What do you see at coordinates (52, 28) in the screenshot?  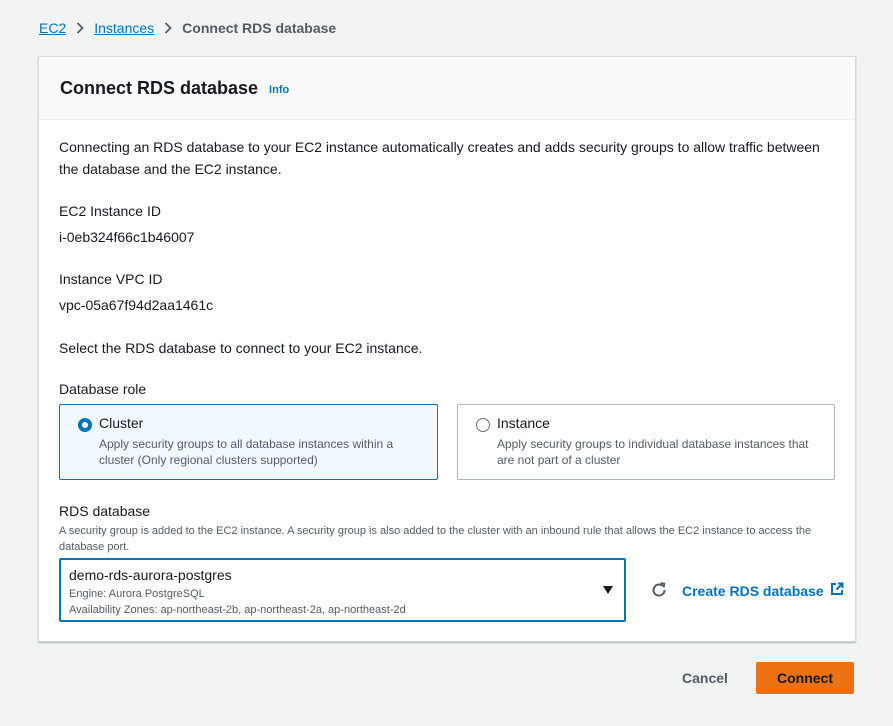 I see `breadcrumb-ec2-link: EC2` at bounding box center [52, 28].